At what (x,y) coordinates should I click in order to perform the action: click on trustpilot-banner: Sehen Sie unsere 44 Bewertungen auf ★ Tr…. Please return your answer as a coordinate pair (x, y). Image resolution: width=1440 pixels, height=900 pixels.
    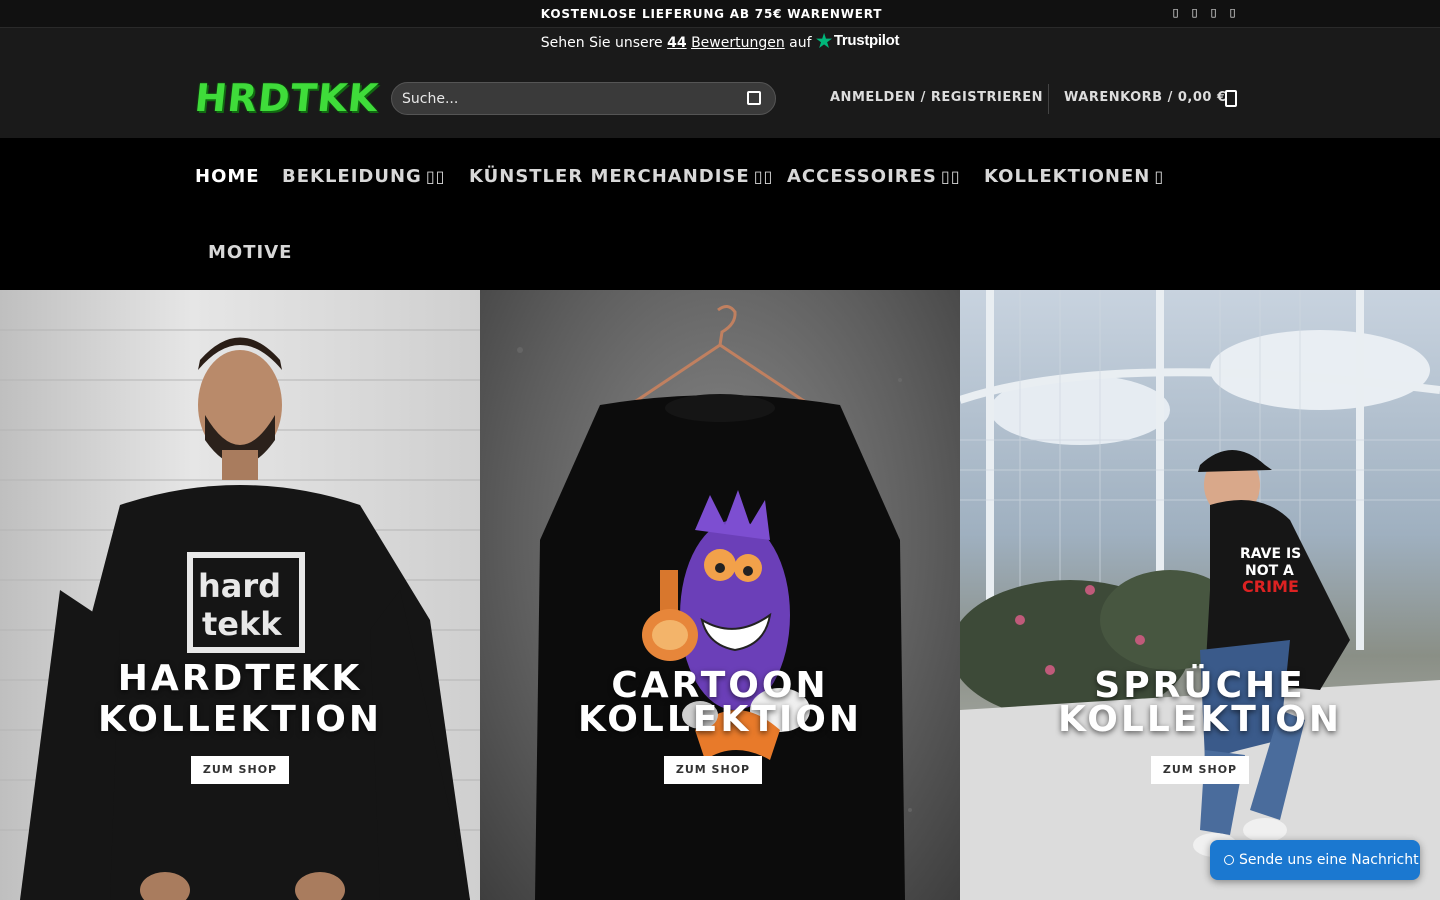
    Looking at the image, I should click on (720, 41).